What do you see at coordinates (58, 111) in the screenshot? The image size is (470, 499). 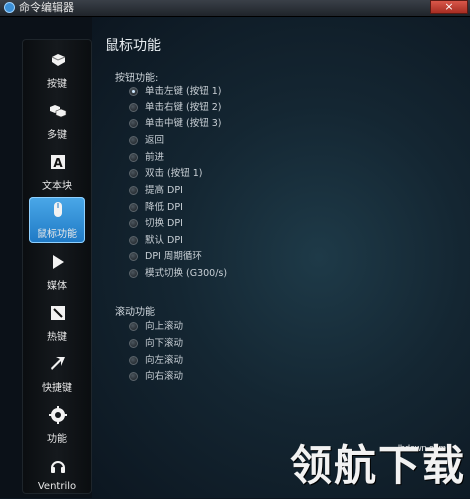 I see `multi-key-icon` at bounding box center [58, 111].